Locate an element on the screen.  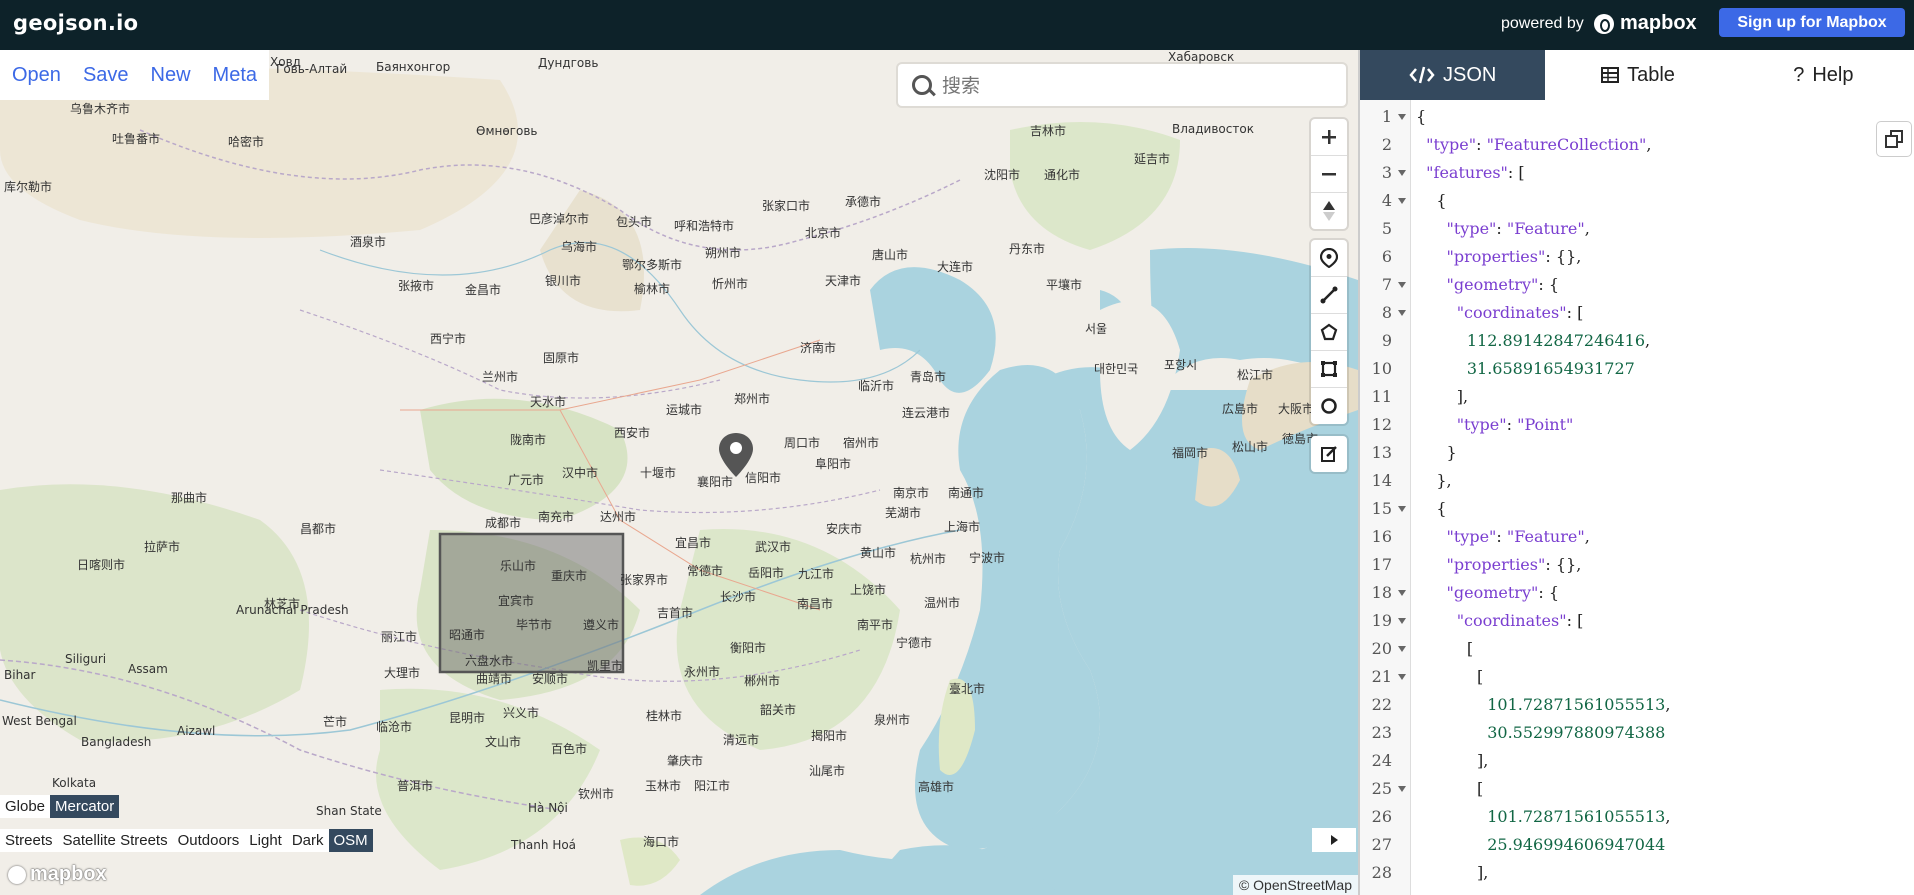
line-number: 6 is located at coordinates (1386, 256).